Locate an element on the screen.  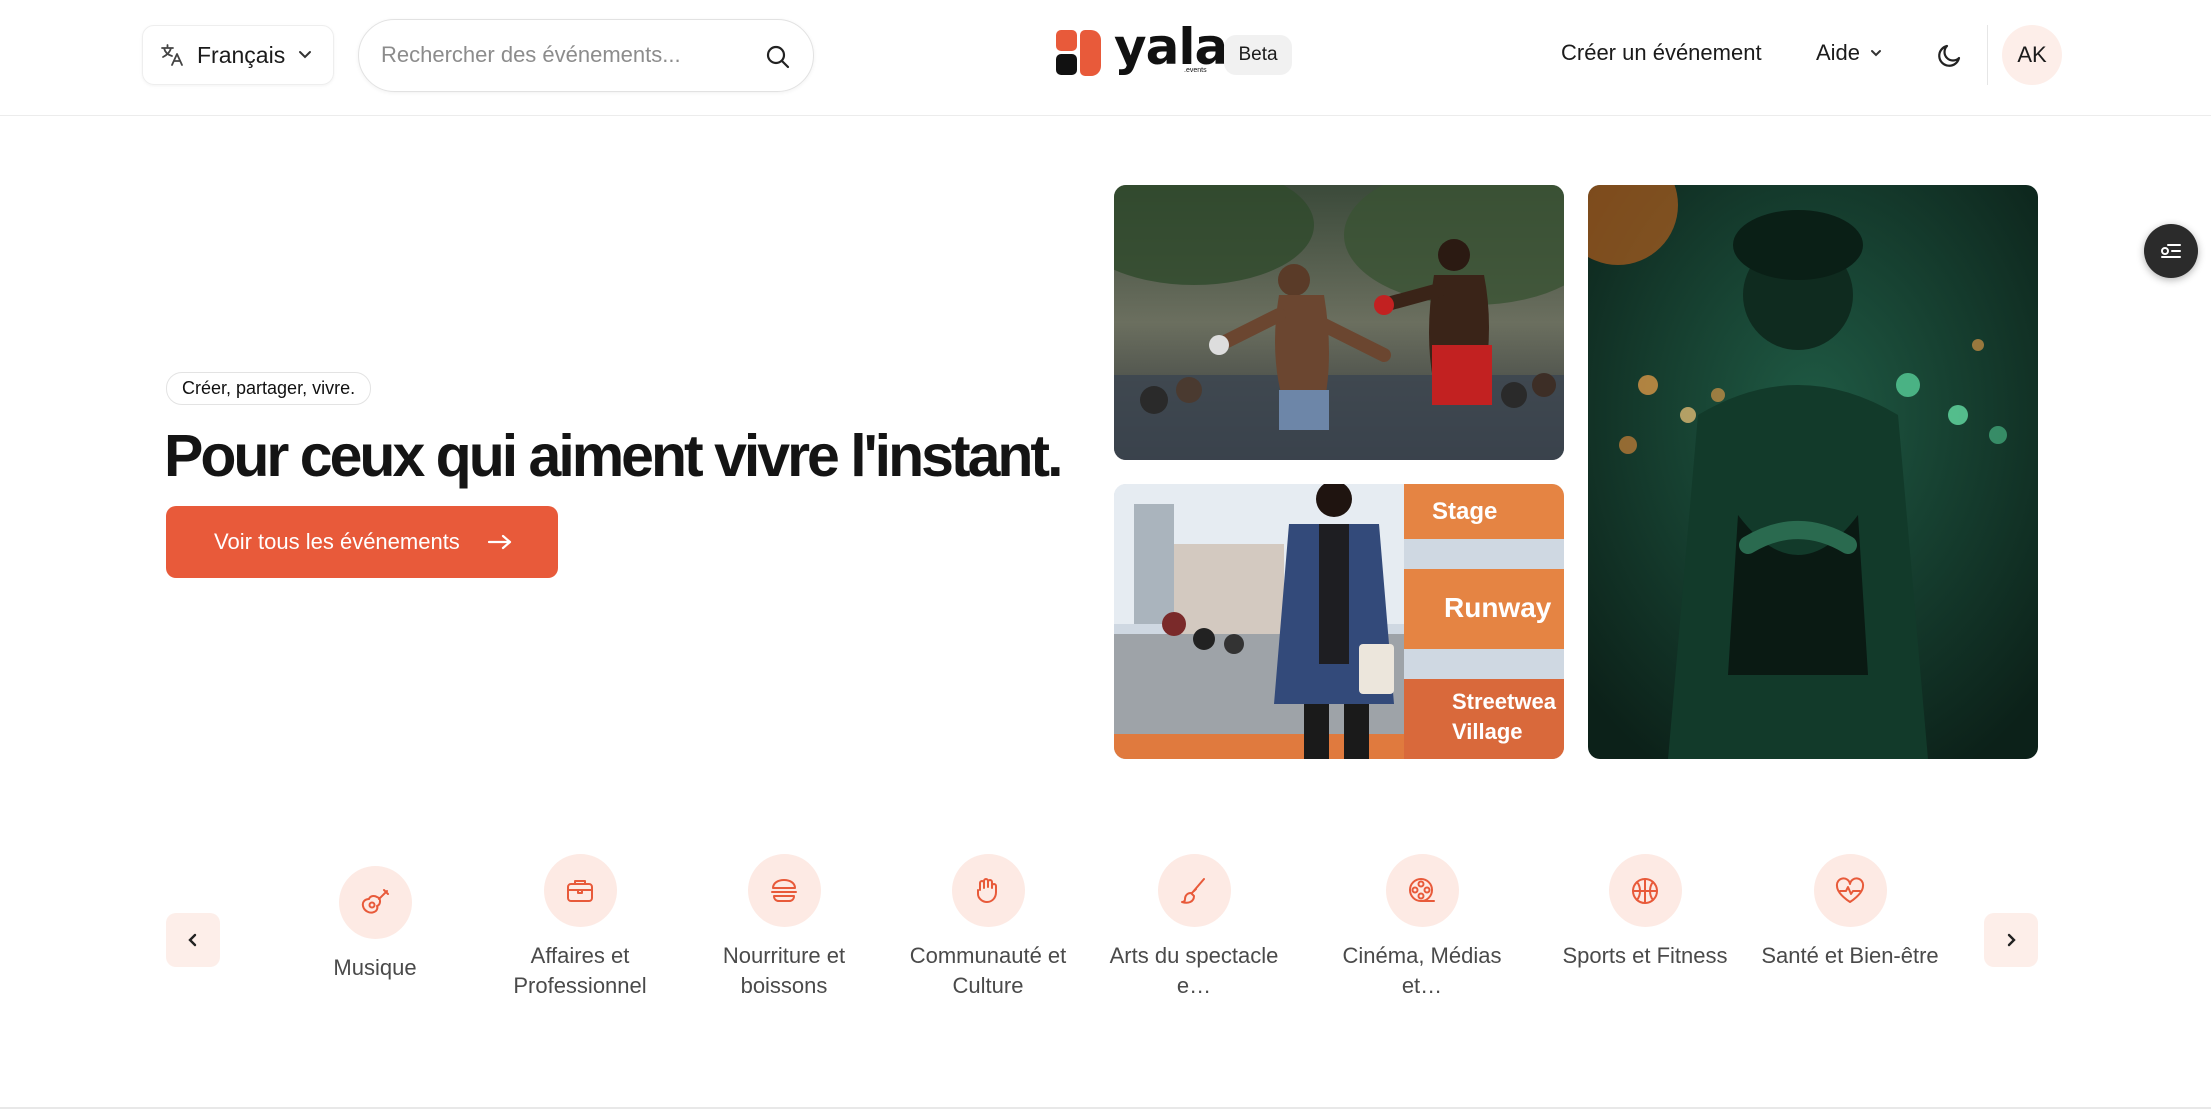
chevron-right-icon is located at coordinates (2011, 940).